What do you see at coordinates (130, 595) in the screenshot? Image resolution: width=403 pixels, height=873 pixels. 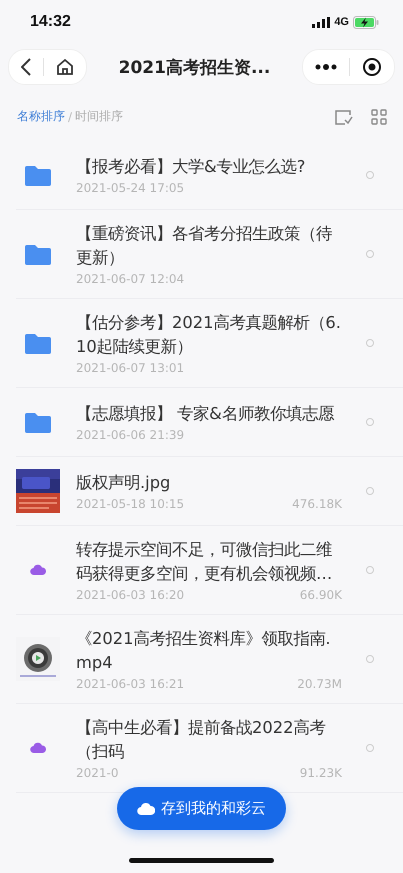 I see `file-date: 2021-06-03 16:20` at bounding box center [130, 595].